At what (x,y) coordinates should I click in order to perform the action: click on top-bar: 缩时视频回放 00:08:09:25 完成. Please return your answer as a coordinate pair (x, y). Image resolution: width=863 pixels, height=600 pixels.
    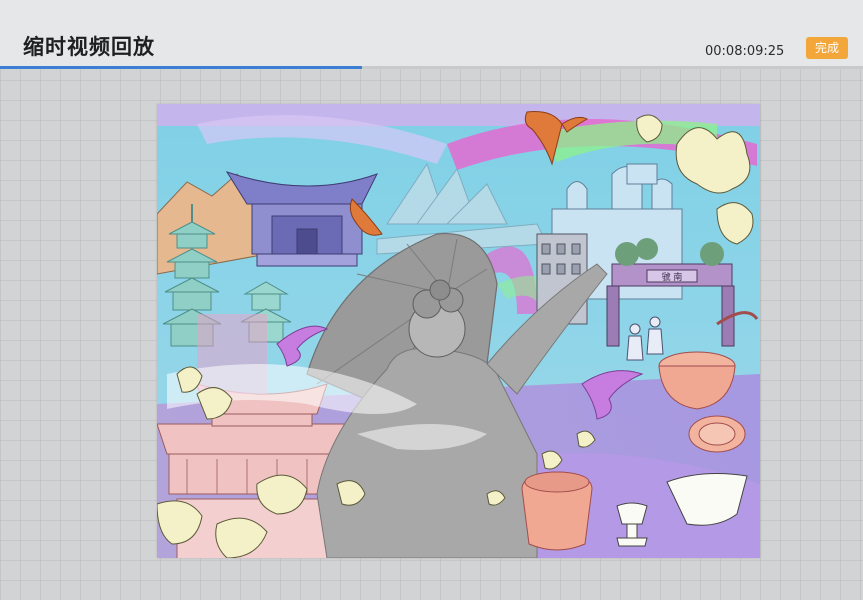
    Looking at the image, I should click on (431, 33).